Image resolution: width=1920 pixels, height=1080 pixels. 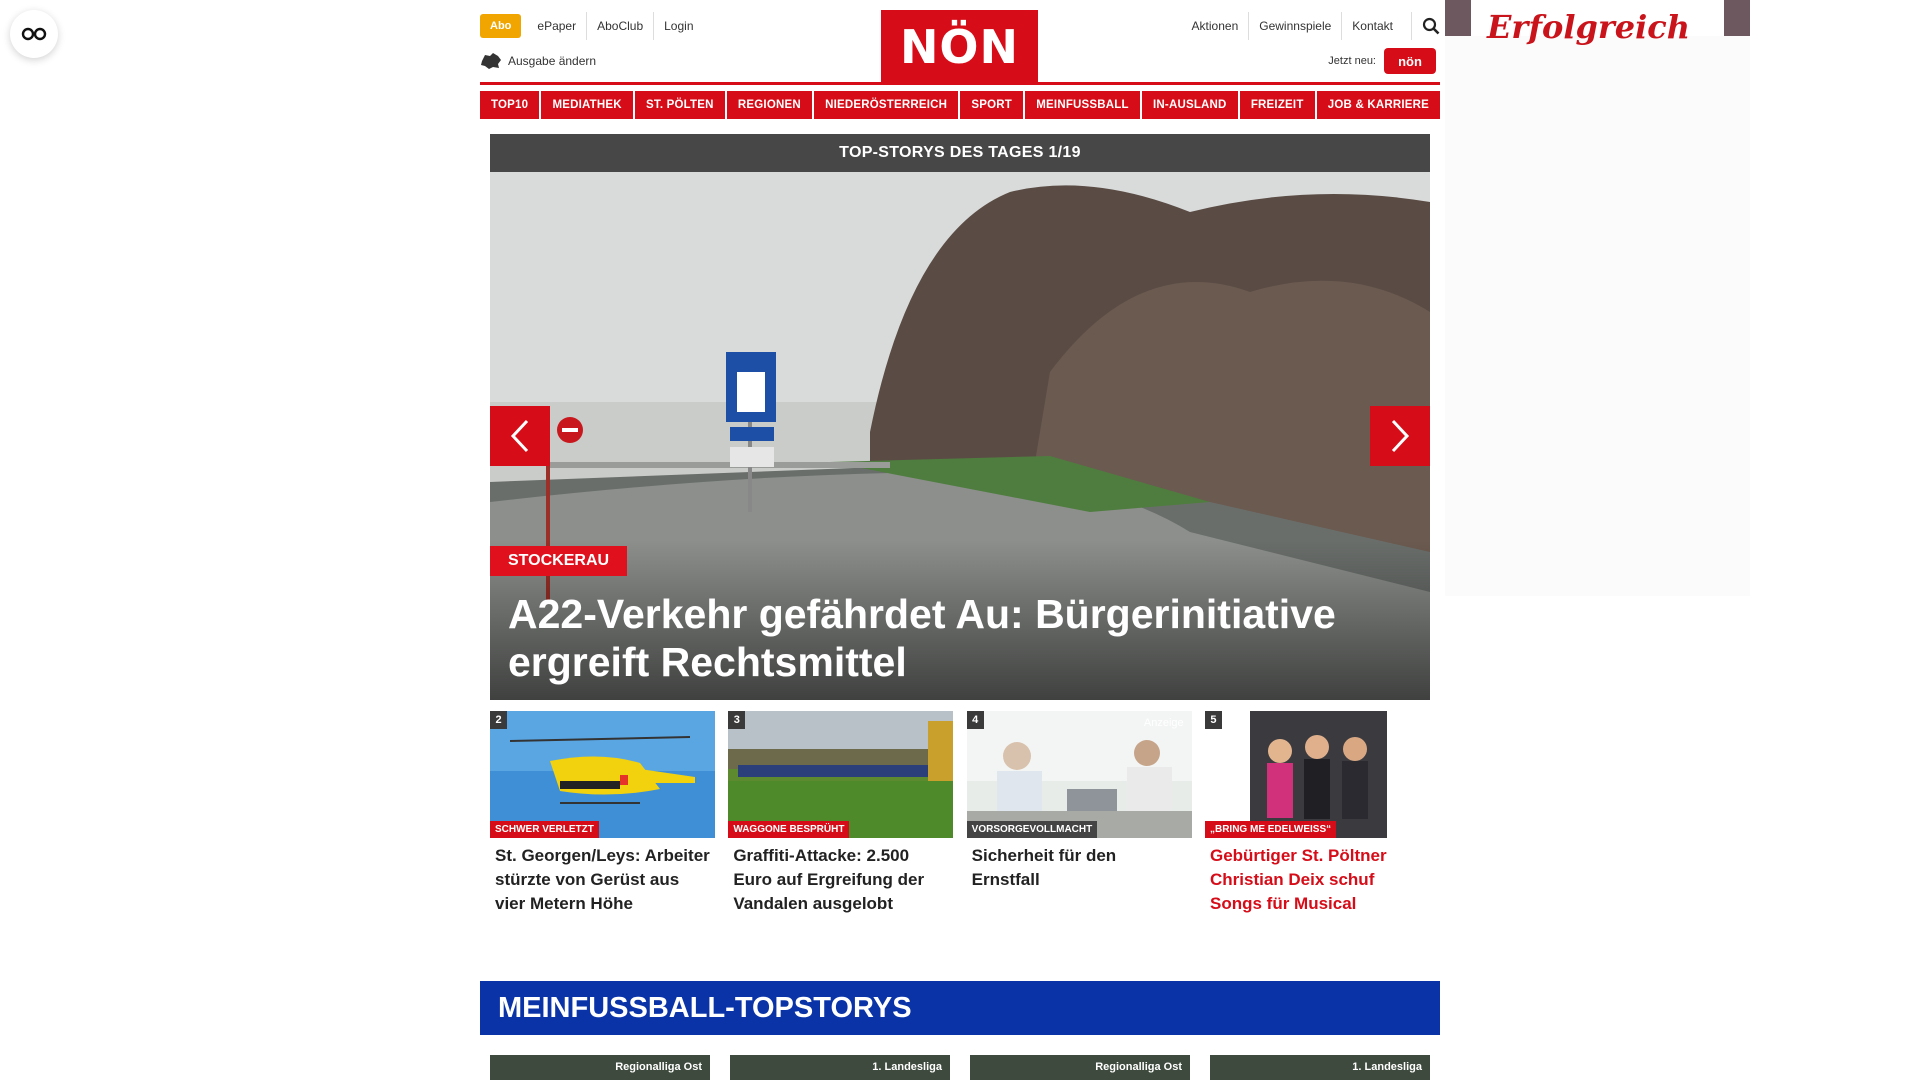 I want to click on nav-st-poelten: ST. PÖLTEN, so click(x=680, y=105).